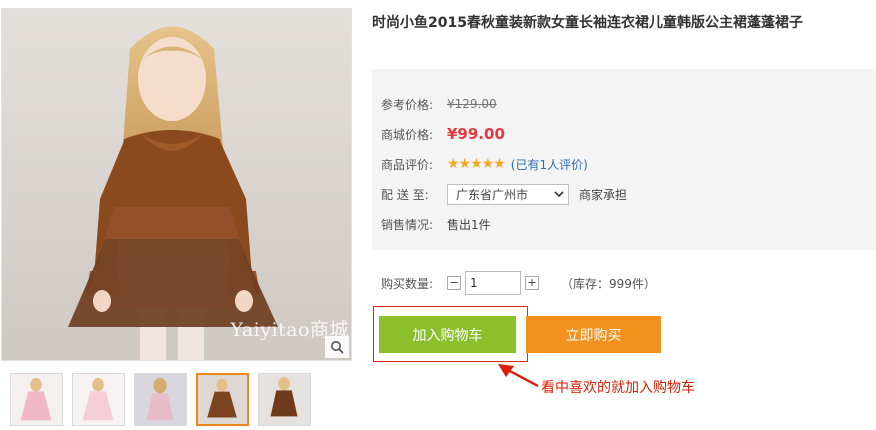 This screenshot has width=876, height=430. Describe the element at coordinates (454, 283) in the screenshot. I see `quantity-decrease-button: −` at that location.